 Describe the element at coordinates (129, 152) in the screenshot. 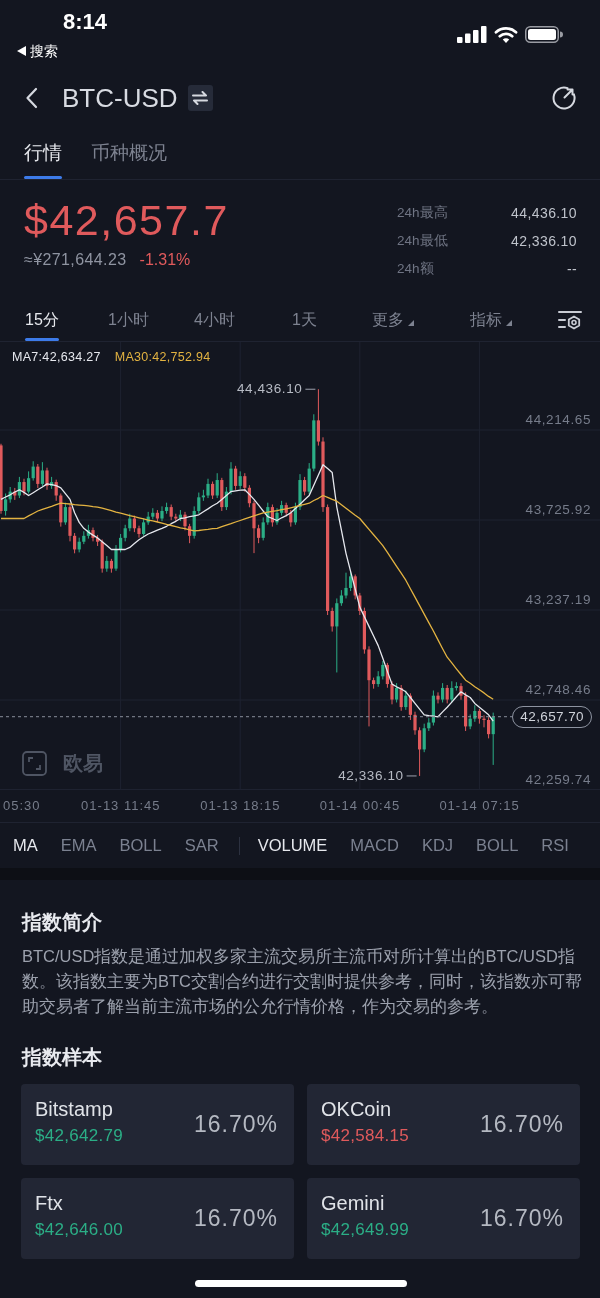

I see `tab: 币种概况` at that location.